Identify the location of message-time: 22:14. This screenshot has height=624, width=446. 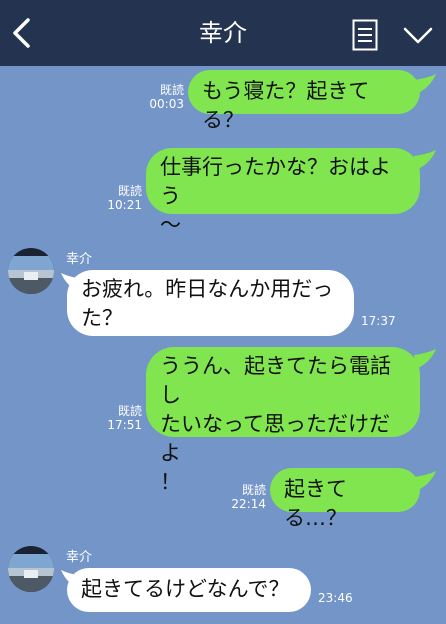
(248, 504).